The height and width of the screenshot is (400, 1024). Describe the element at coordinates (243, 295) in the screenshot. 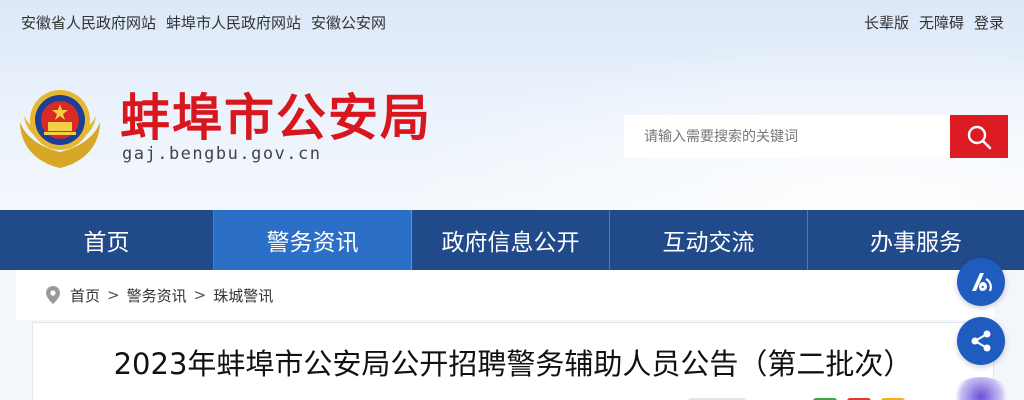

I see `breadcrumb-current: 珠城警讯` at that location.